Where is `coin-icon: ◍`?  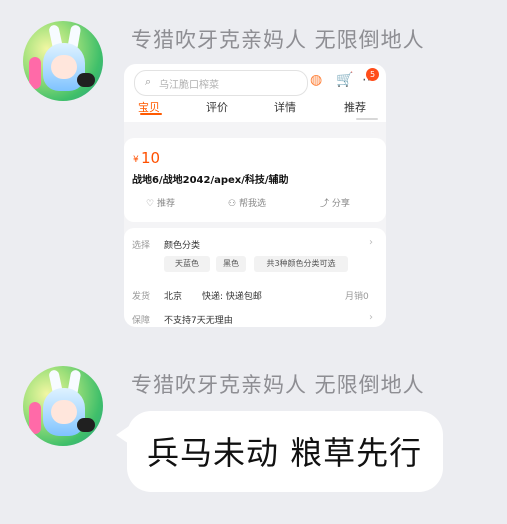
coin-icon: ◍ is located at coordinates (316, 80).